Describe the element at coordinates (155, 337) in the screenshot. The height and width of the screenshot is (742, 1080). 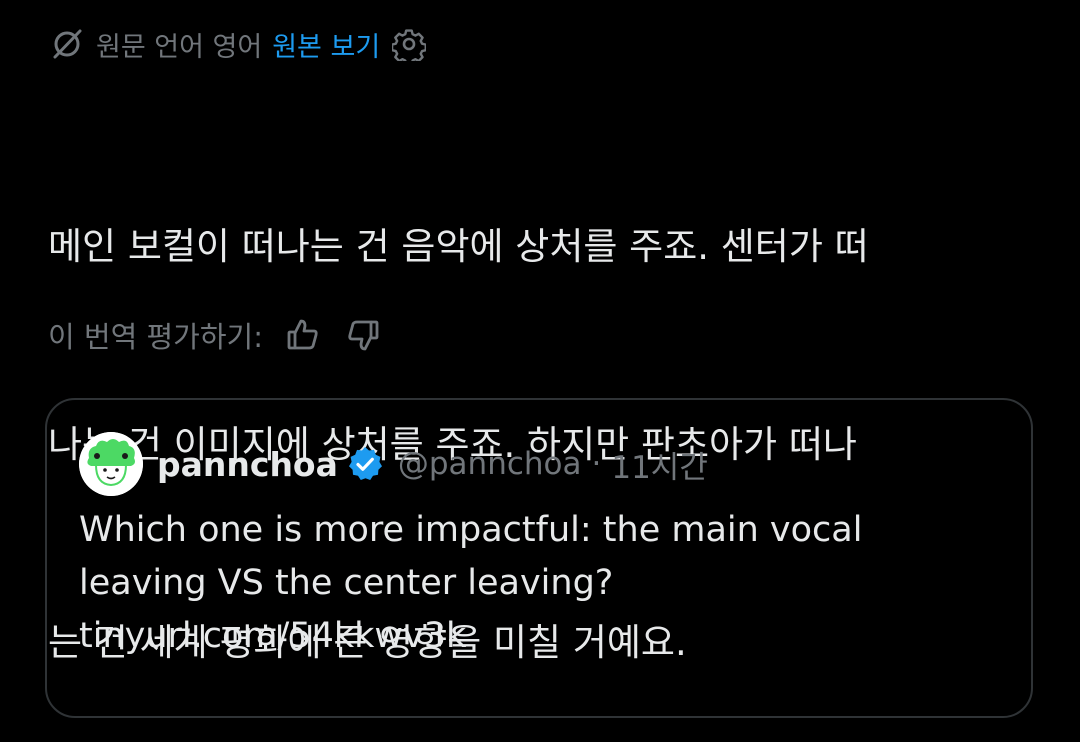
I see `rate-translation-label: 이 번역 평가하기:` at that location.